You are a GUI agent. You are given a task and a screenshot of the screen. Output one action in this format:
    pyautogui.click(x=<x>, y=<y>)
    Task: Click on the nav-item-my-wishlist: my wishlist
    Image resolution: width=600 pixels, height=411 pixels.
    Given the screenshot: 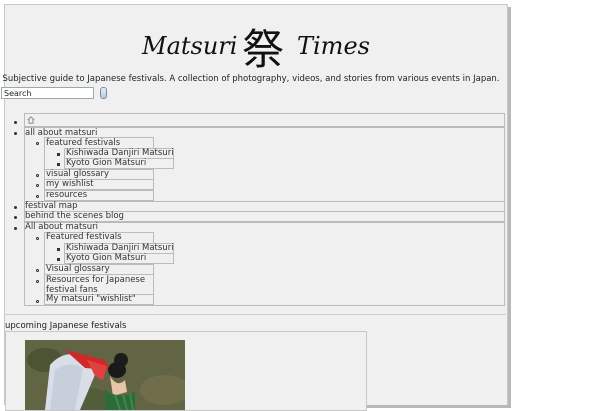 What is the action you would take?
    pyautogui.click(x=70, y=184)
    